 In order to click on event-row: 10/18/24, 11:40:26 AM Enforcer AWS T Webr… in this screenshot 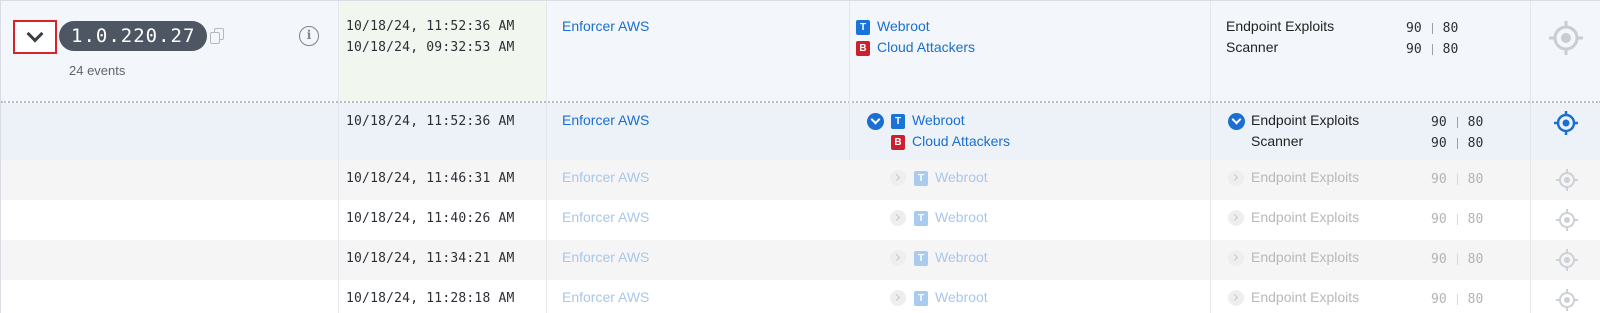, I will do `click(800, 220)`.